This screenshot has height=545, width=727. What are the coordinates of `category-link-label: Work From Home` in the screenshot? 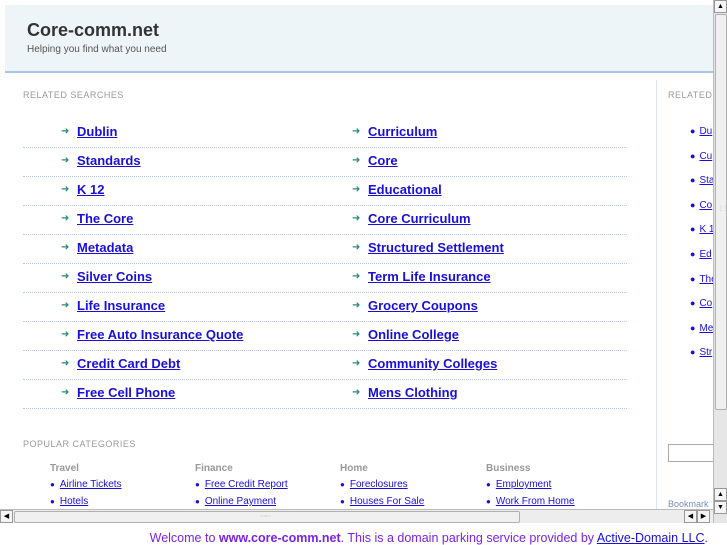 It's located at (535, 501).